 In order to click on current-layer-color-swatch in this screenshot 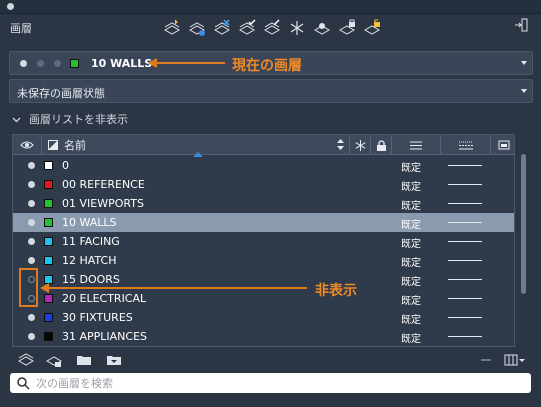, I will do `click(74, 63)`.